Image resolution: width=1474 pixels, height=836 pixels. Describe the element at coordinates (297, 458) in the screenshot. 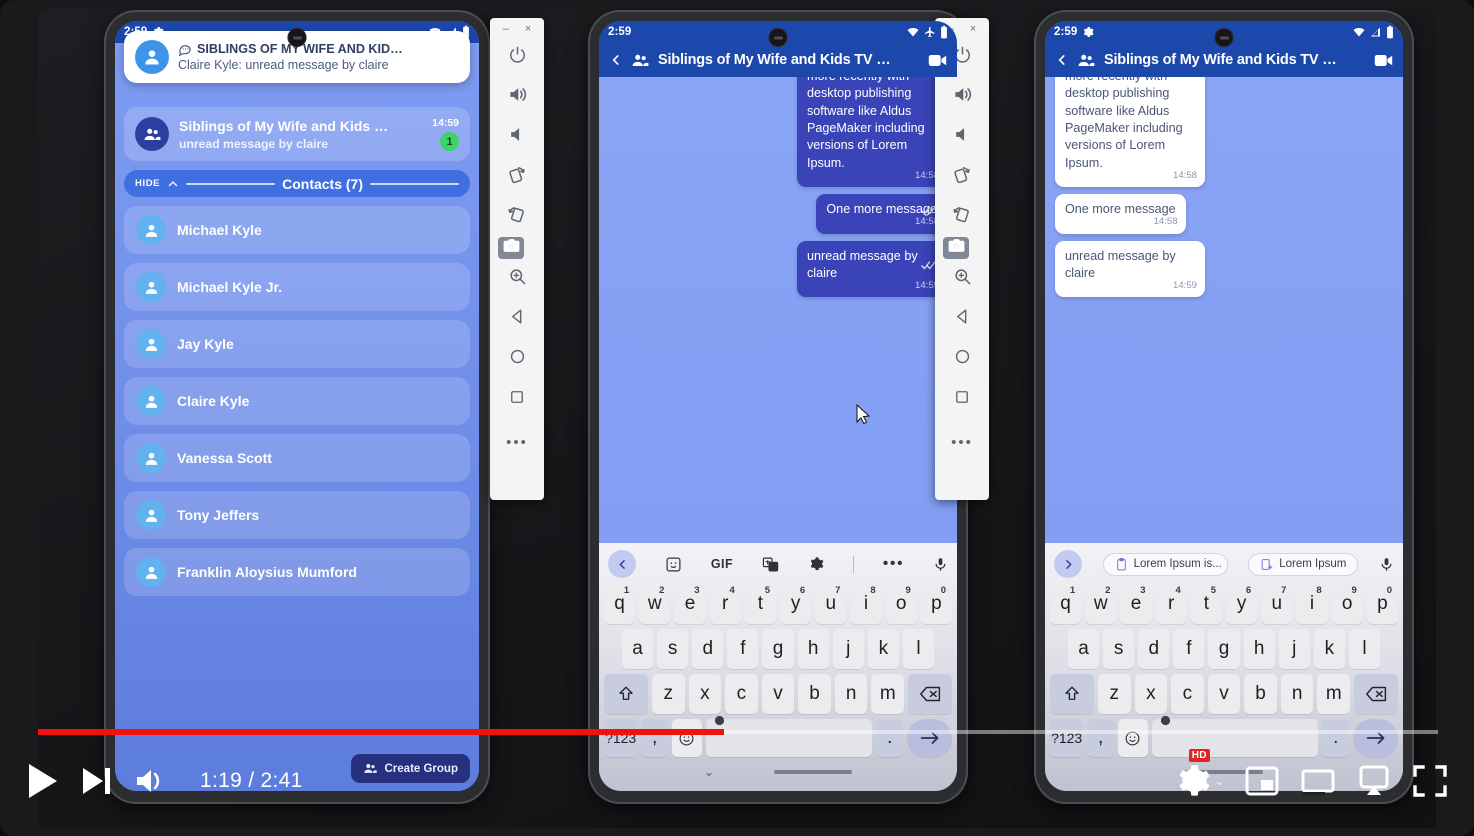

I see `contact-row: Vanessa Scott` at that location.